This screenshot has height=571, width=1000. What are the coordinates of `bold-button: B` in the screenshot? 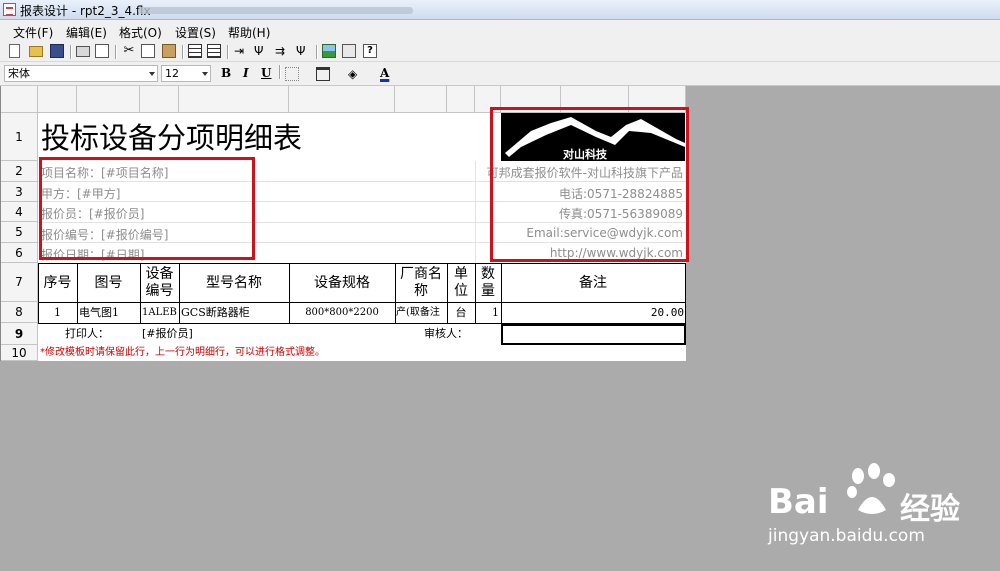 It's located at (226, 73).